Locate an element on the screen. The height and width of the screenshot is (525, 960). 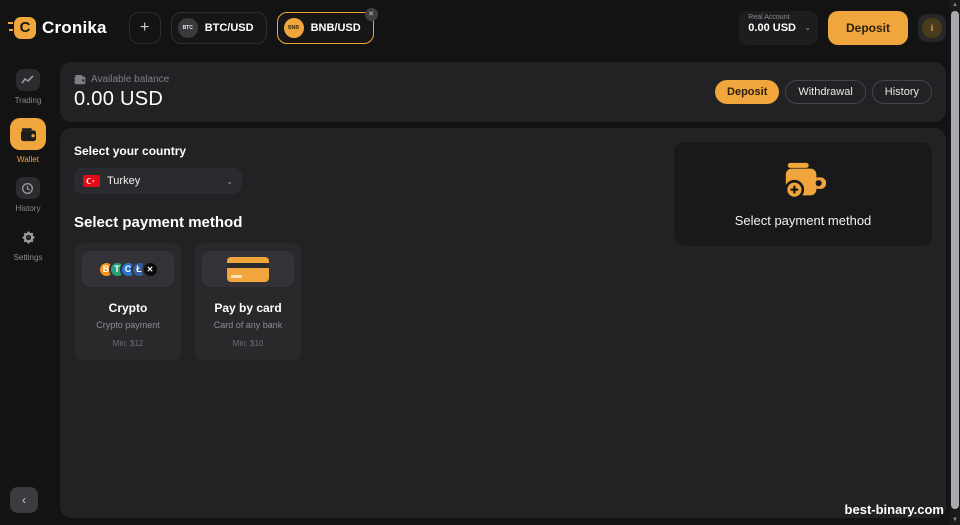
turkey-flag-icon is located at coordinates (91, 181).